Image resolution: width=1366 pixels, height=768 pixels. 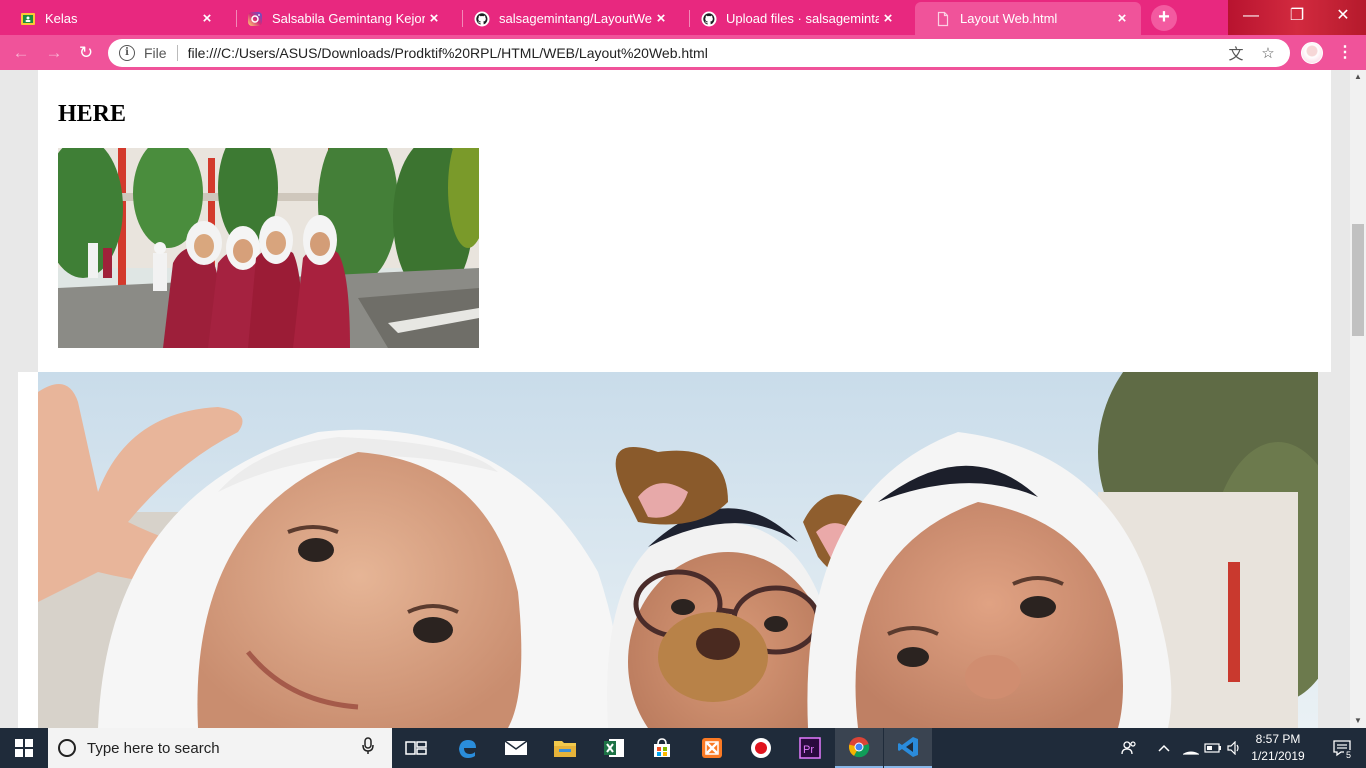 What do you see at coordinates (177, 53) in the screenshot?
I see `omnibox-divider` at bounding box center [177, 53].